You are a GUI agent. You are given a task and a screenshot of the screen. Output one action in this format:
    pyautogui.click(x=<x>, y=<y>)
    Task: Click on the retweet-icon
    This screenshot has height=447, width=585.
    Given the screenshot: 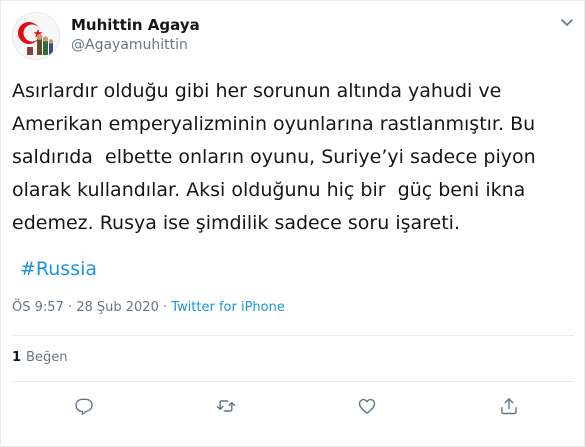 What is the action you would take?
    pyautogui.click(x=226, y=406)
    